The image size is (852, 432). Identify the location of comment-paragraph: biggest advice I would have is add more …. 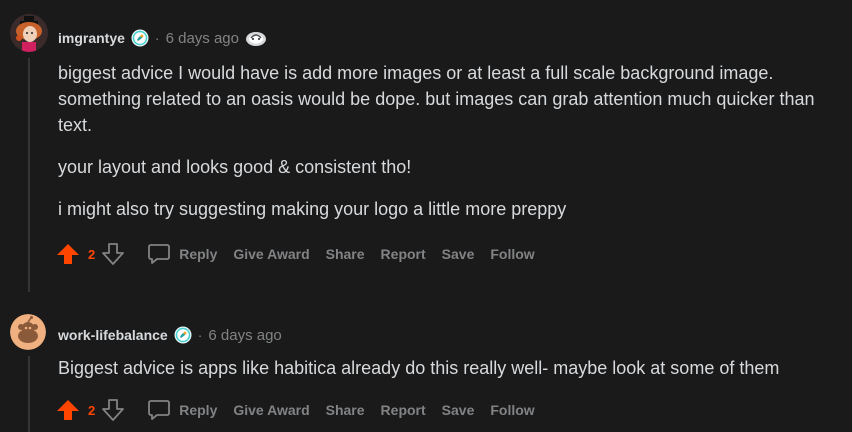
(436, 99).